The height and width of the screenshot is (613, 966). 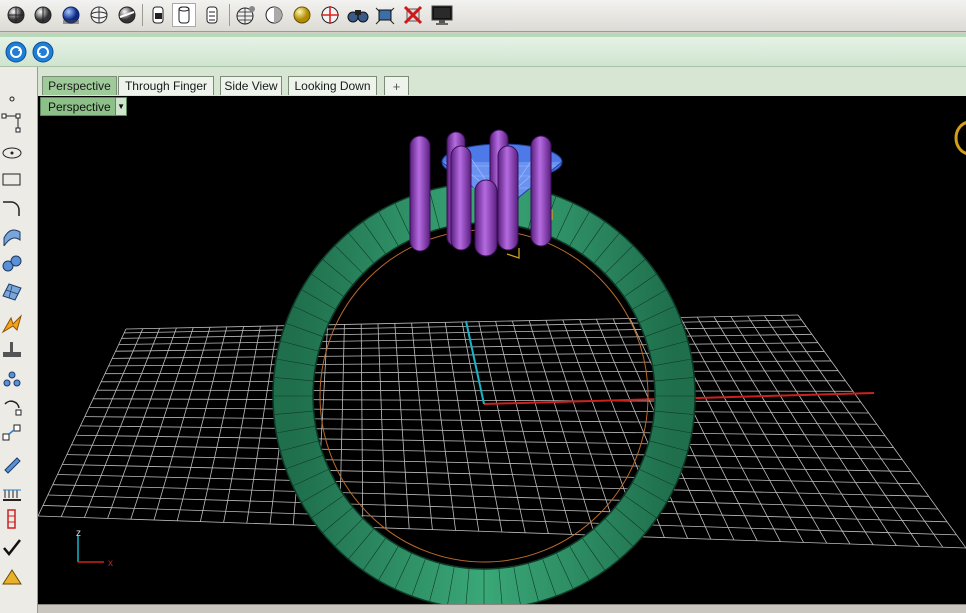 I want to click on chevron-down-icon: ▼, so click(x=120, y=106).